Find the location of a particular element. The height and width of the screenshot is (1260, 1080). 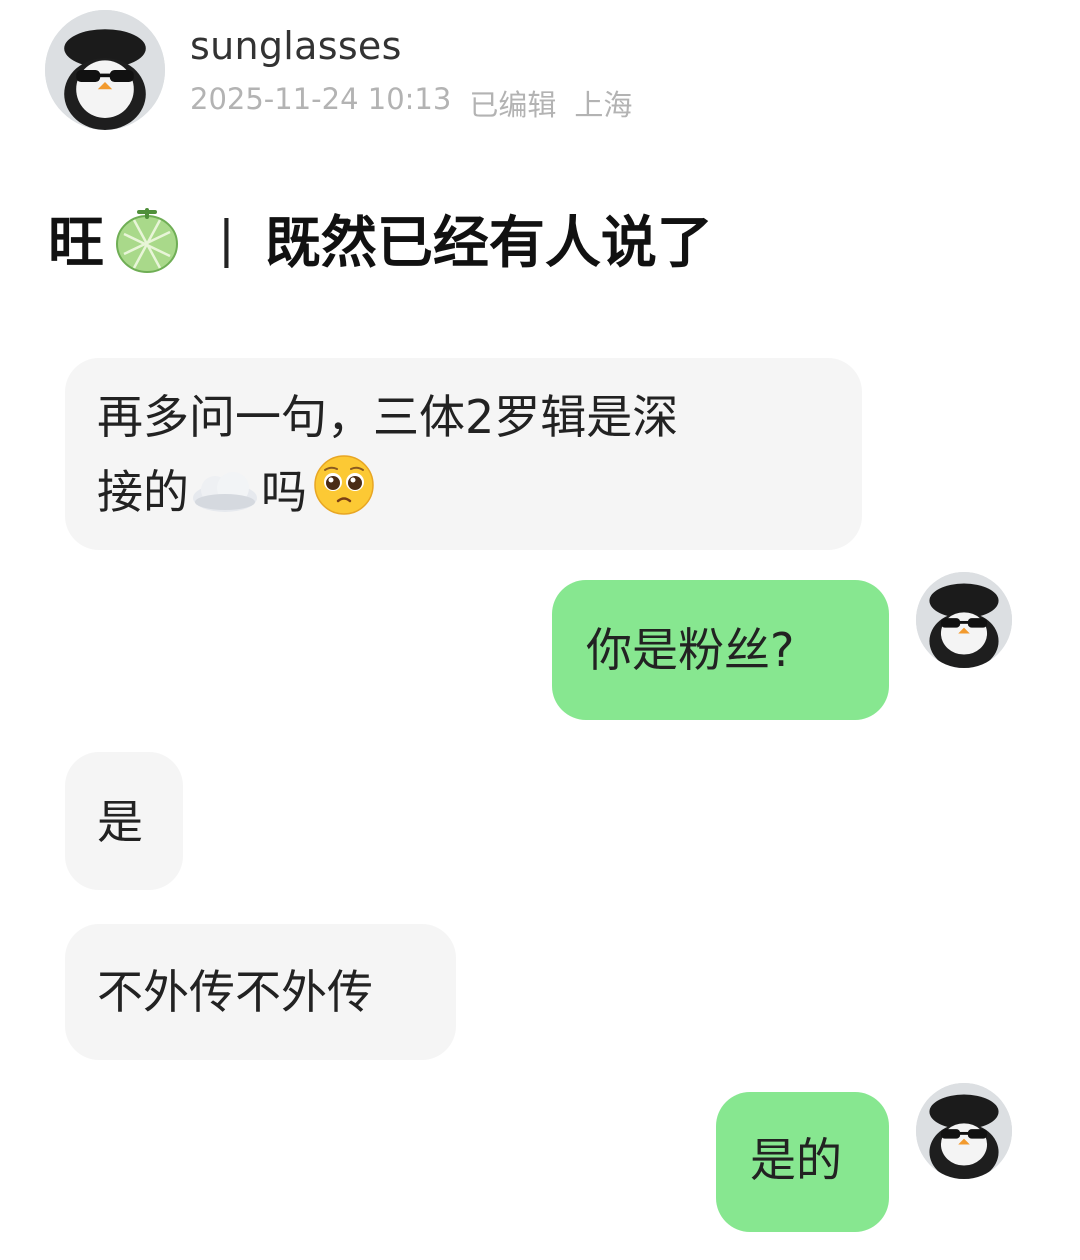

message-text: 接的 is located at coordinates (143, 492).